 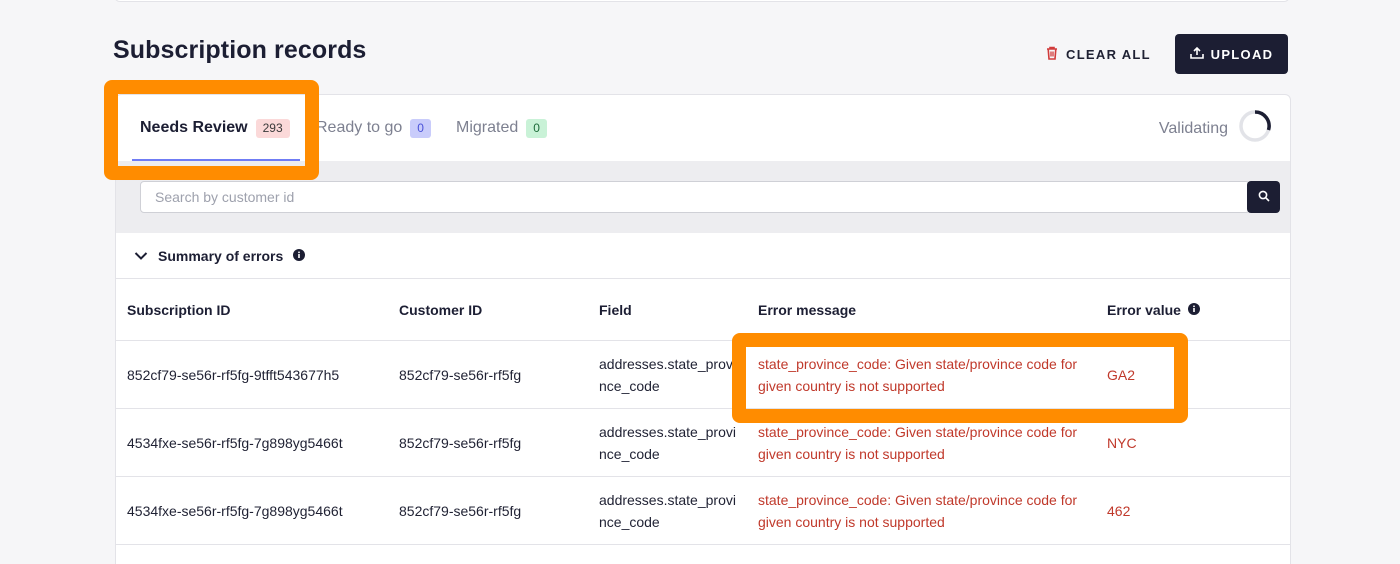 I want to click on column-header-label: Subscription ID, so click(x=179, y=310).